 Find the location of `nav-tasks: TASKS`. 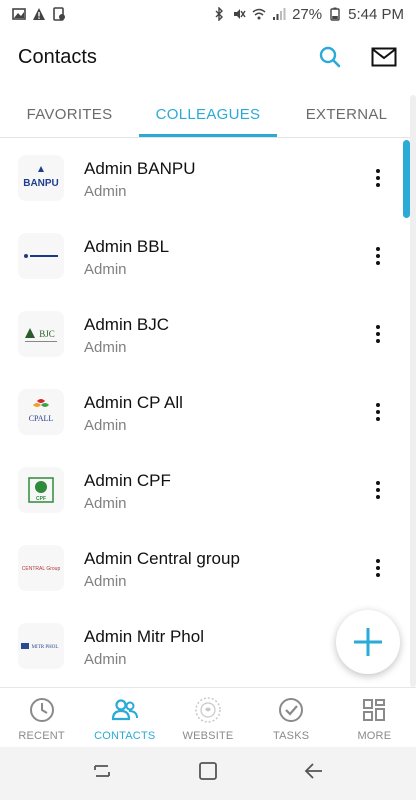

nav-tasks: TASKS is located at coordinates (291, 717).